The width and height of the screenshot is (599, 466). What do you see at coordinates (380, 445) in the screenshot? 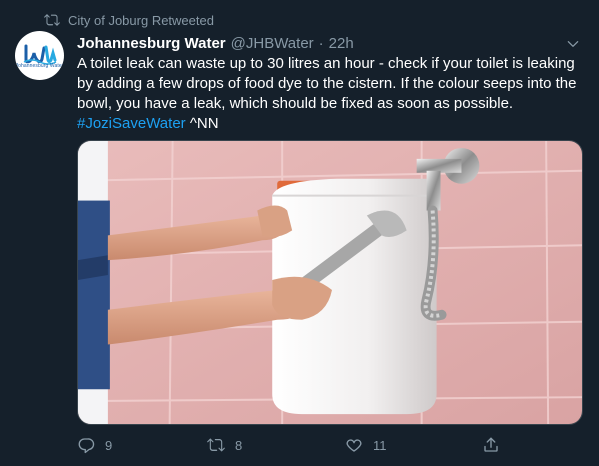
I see `like-count: 11` at bounding box center [380, 445].